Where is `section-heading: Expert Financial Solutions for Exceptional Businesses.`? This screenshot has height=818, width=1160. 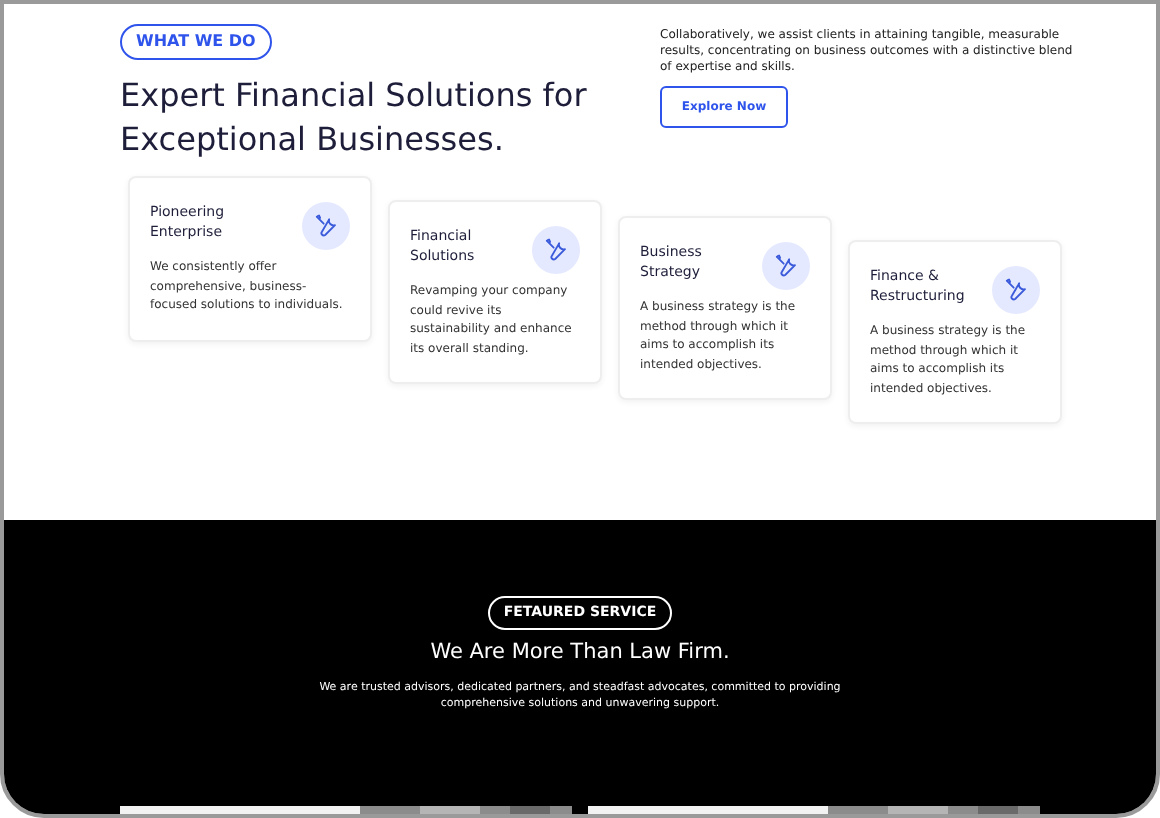
section-heading: Expert Financial Solutions for Exceptional Businesses. is located at coordinates (354, 118).